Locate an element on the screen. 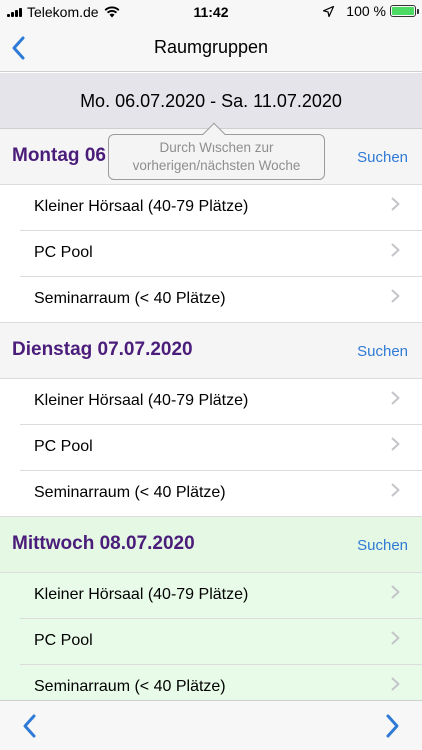  page-title: Raumgruppen is located at coordinates (211, 47).